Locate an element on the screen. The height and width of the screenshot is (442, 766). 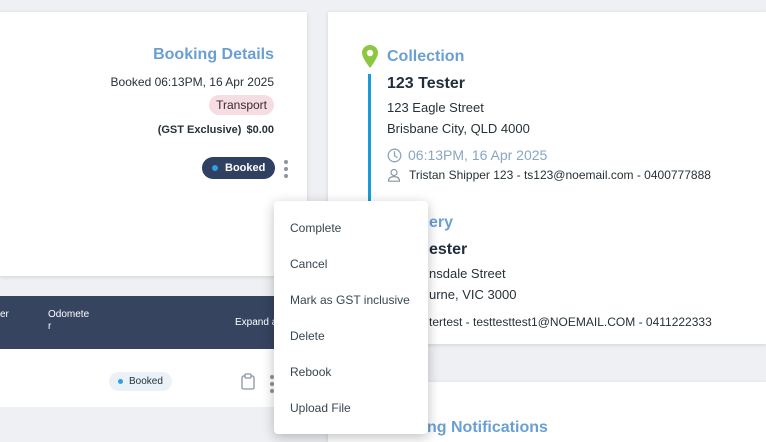
odometer-line2: r is located at coordinates (50, 326).